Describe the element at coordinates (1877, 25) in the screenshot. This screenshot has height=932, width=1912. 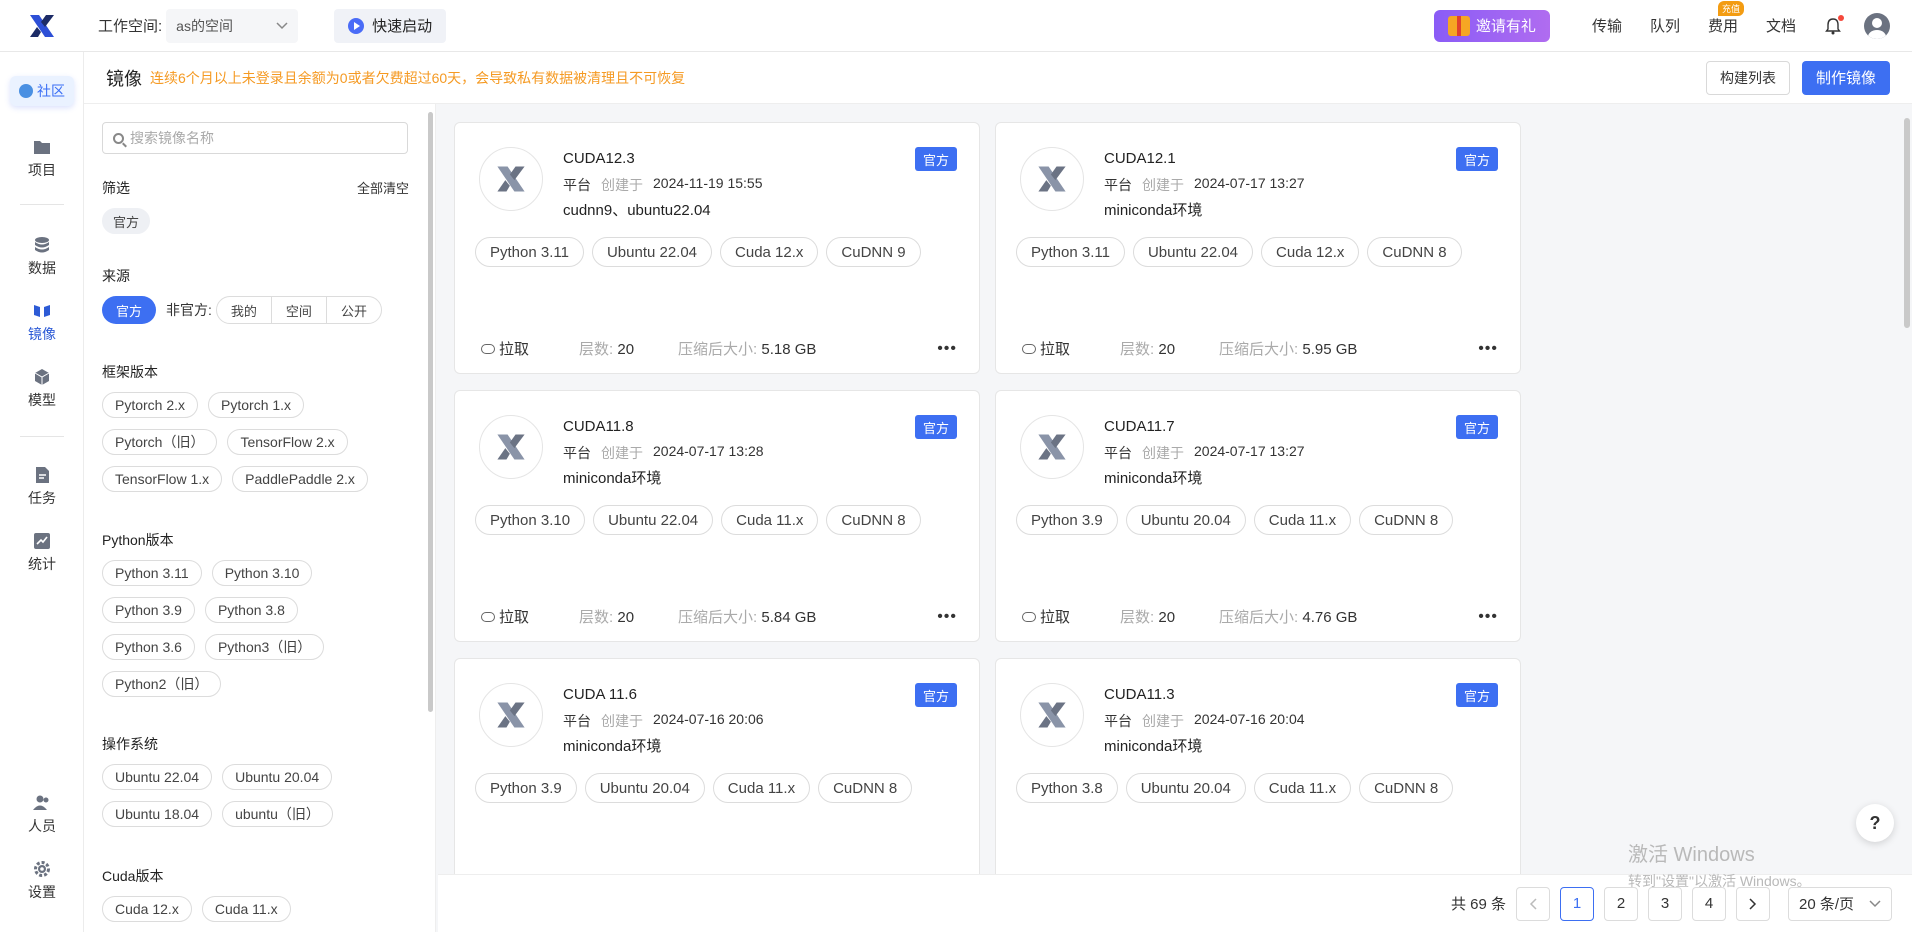
I see `avatar` at that location.